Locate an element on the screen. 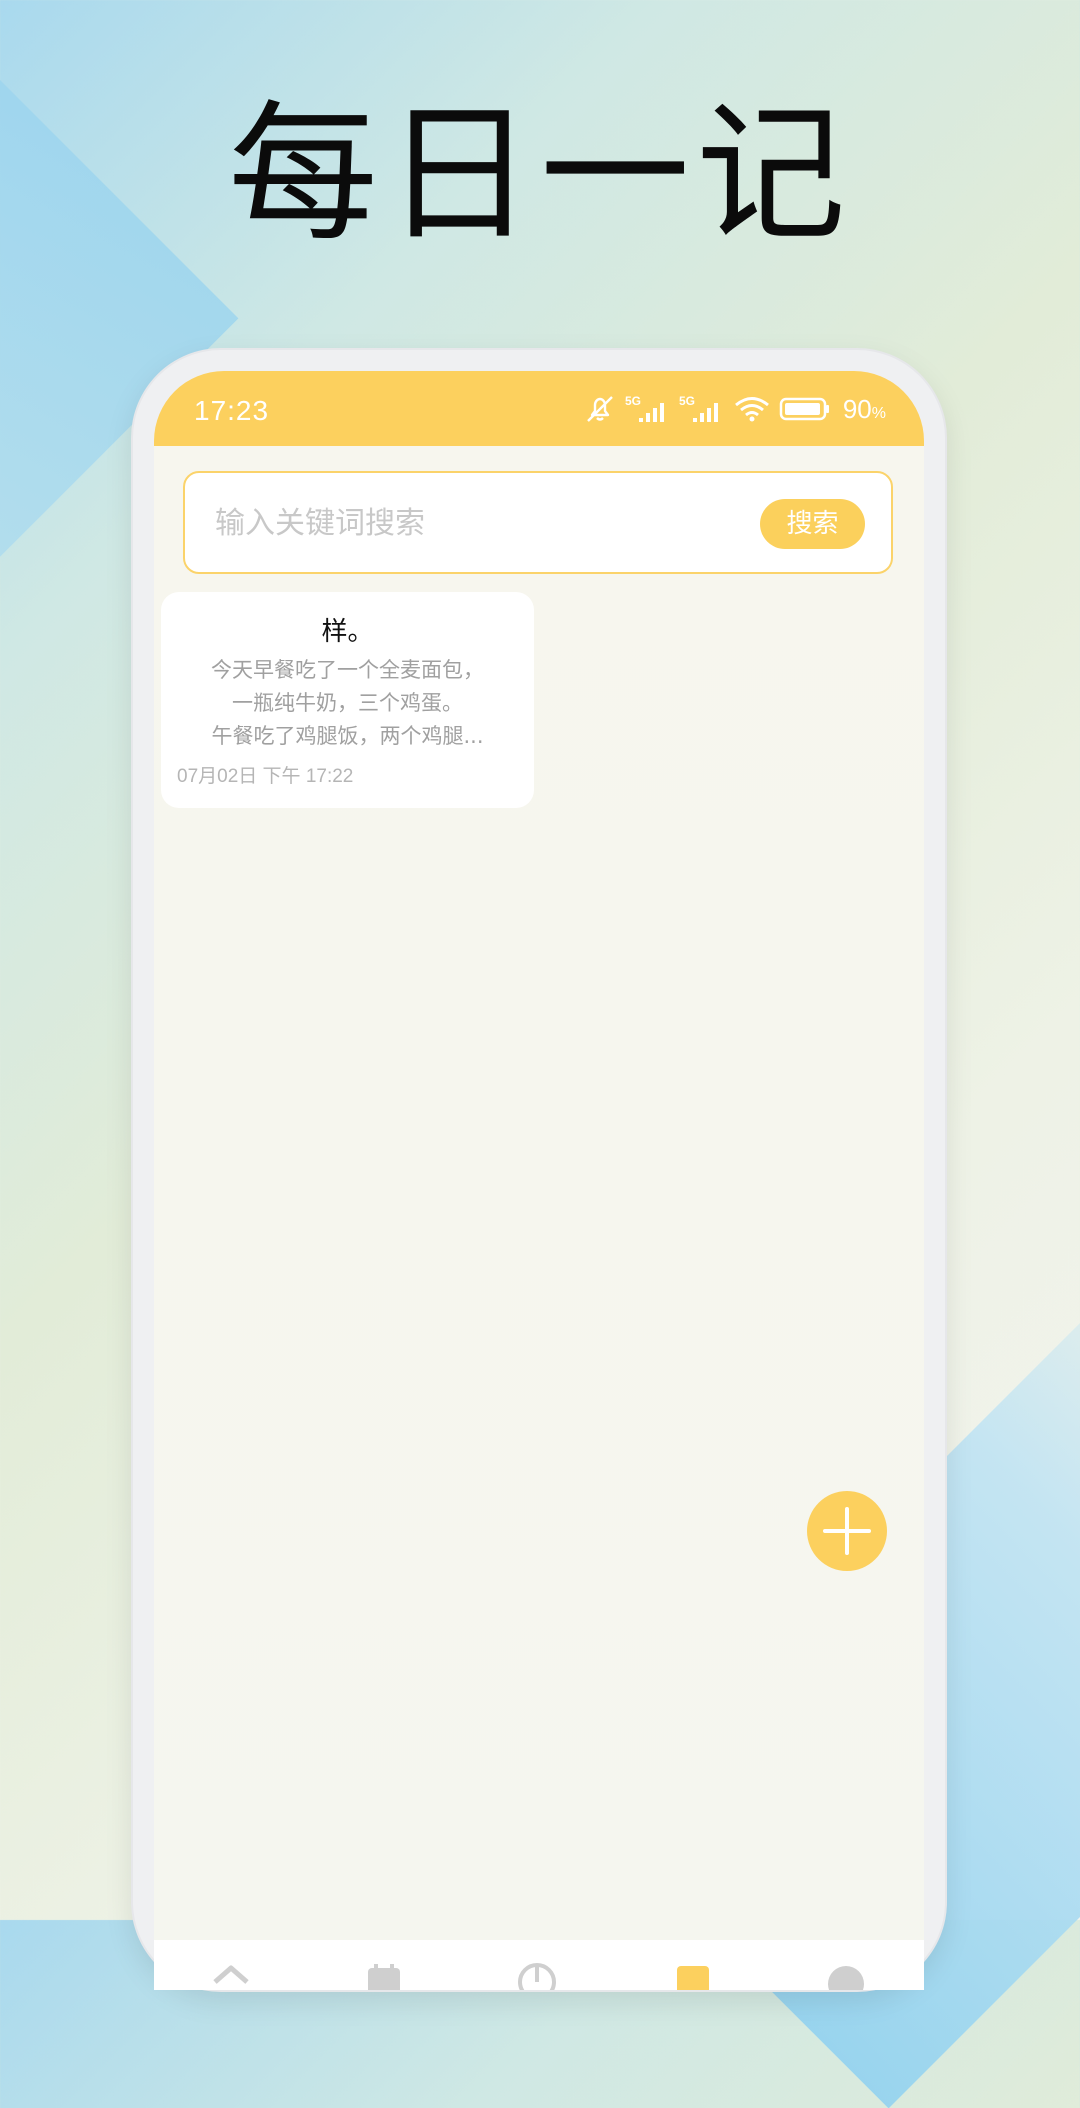 Image resolution: width=1080 pixels, height=2108 pixels. wifi-icon is located at coordinates (751, 409).